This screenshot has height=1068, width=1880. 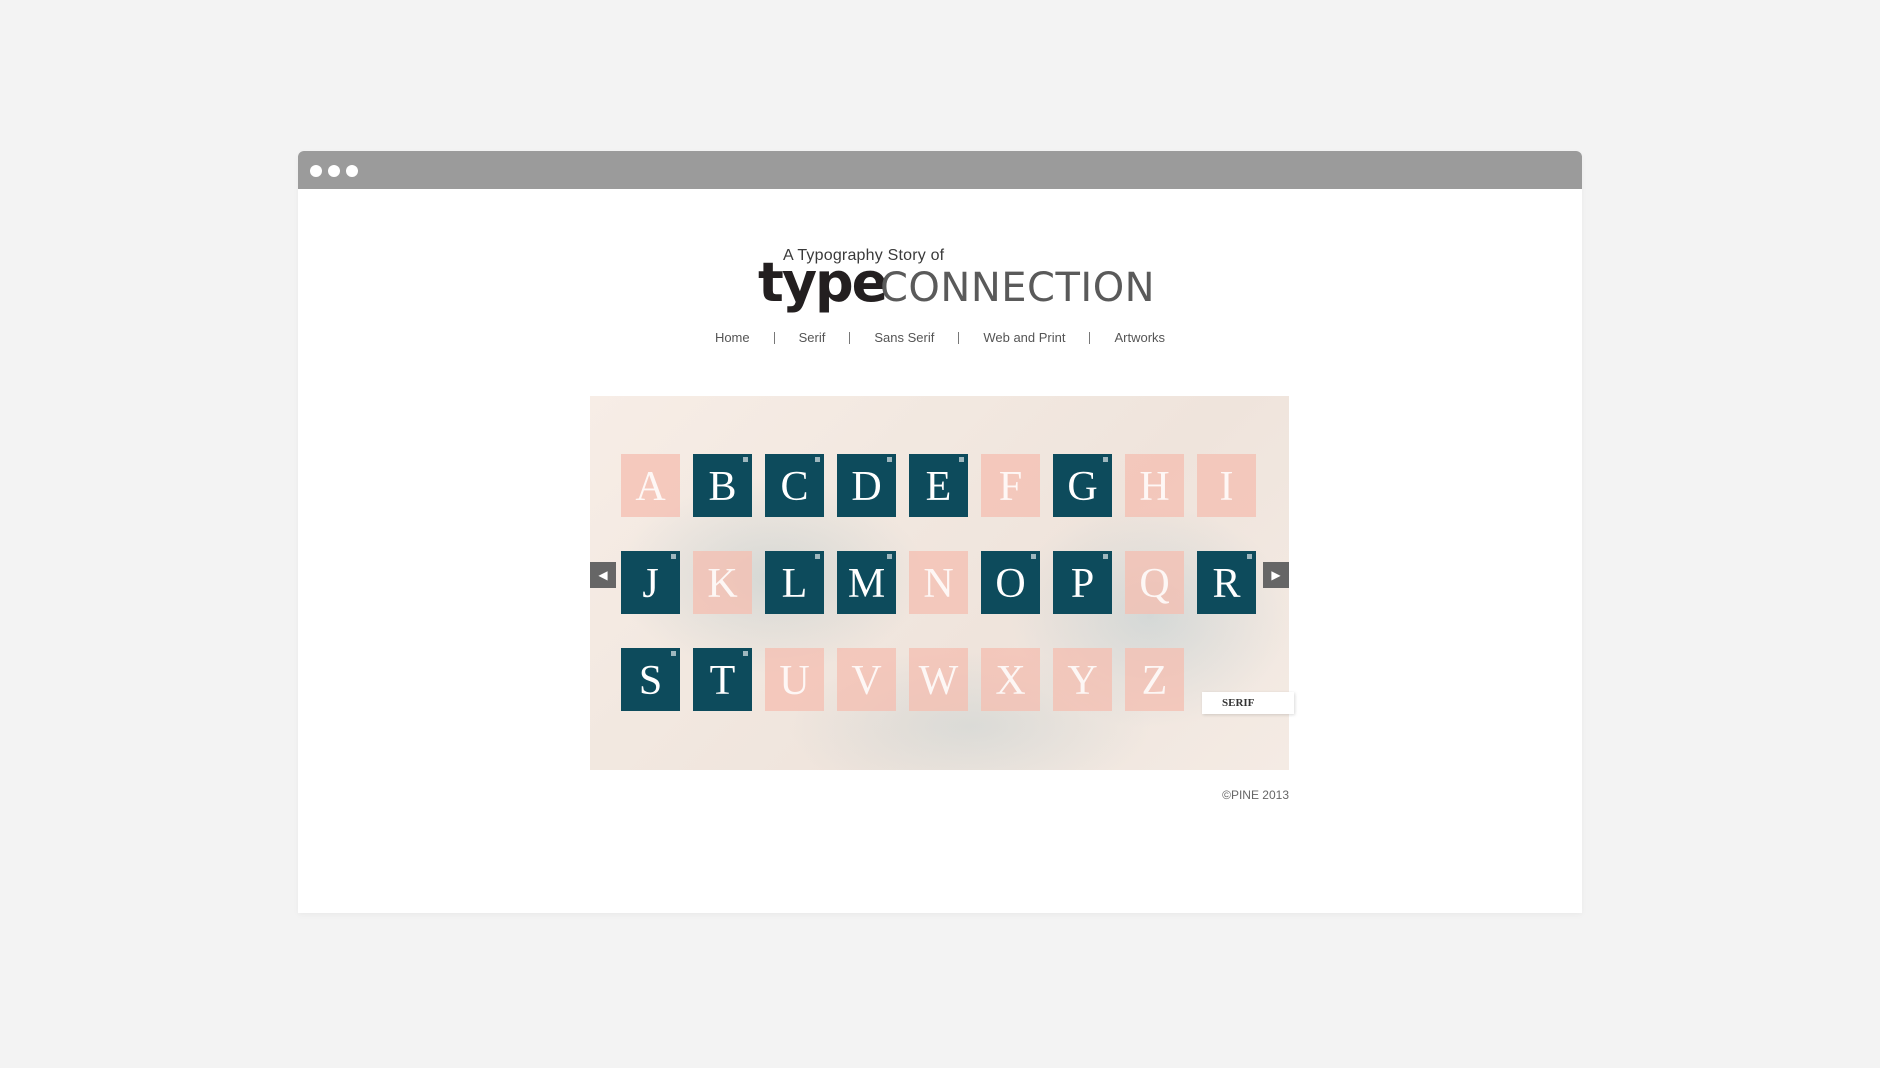 I want to click on category-tag: SERIF, so click(x=1248, y=703).